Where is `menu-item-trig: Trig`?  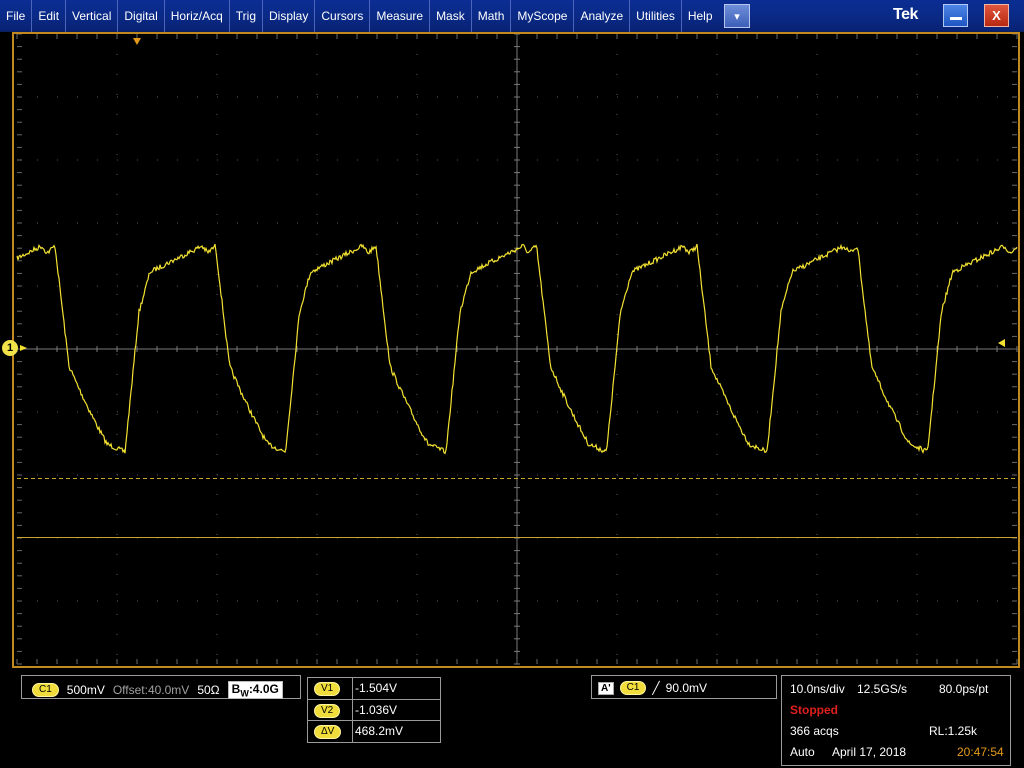
menu-item-trig: Trig is located at coordinates (246, 16).